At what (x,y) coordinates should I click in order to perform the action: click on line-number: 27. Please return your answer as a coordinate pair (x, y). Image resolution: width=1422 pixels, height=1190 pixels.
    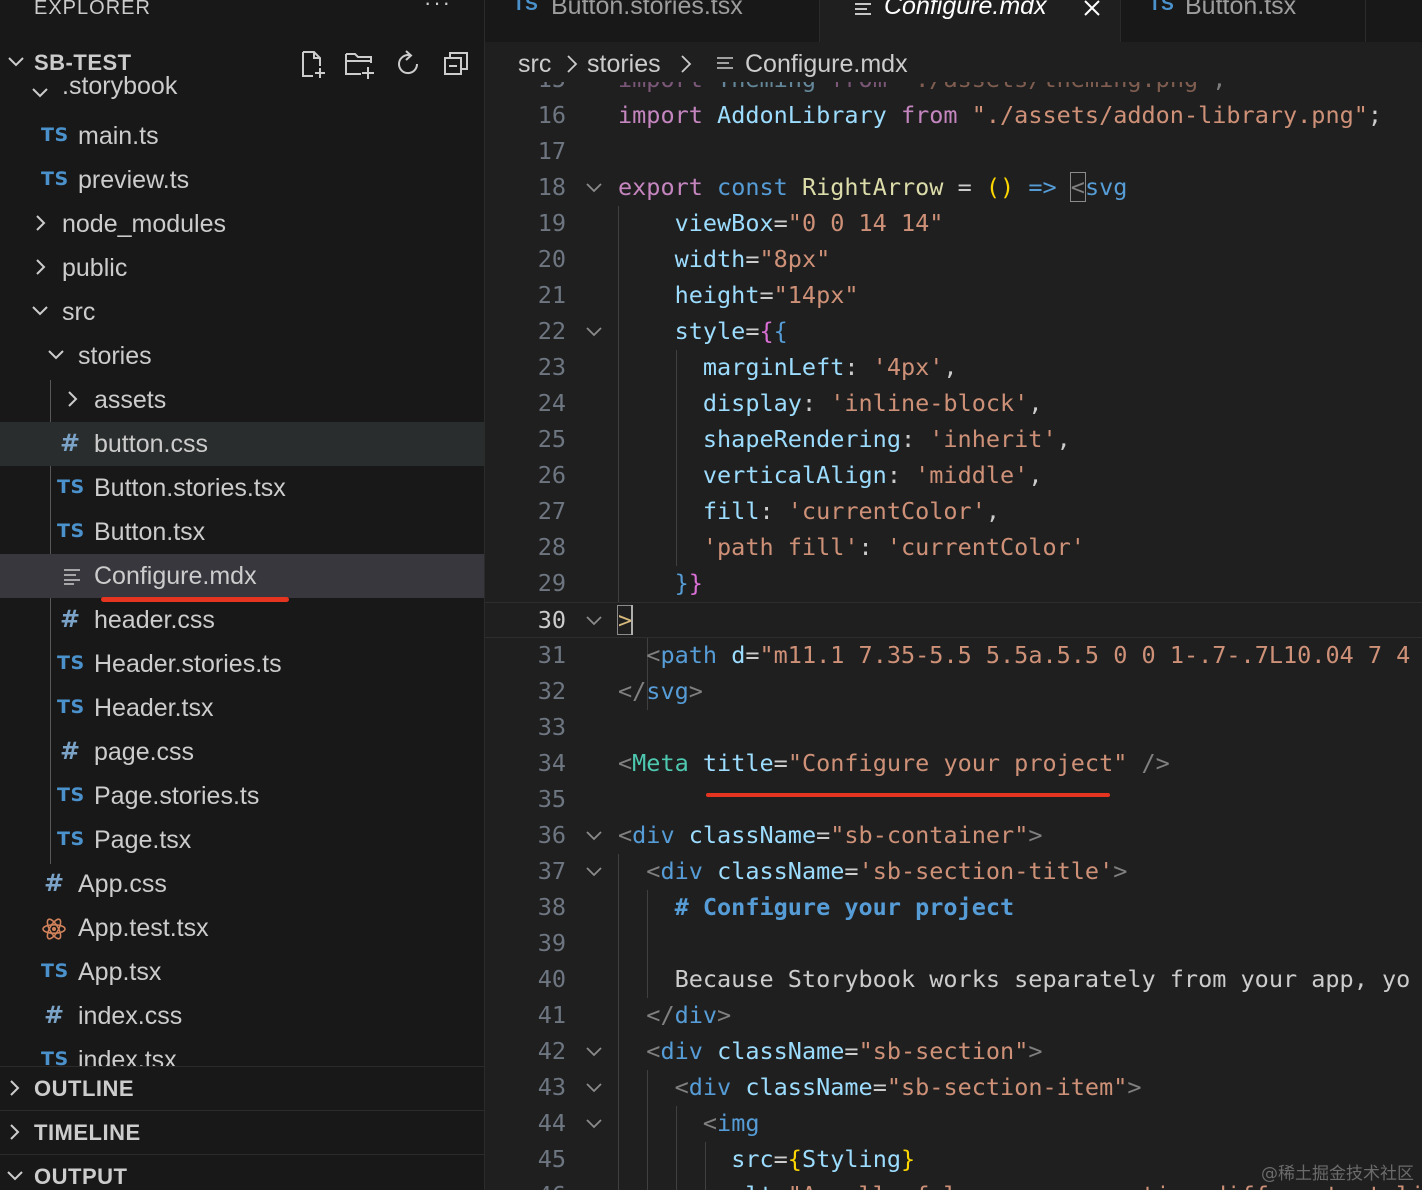
    Looking at the image, I should click on (551, 511).